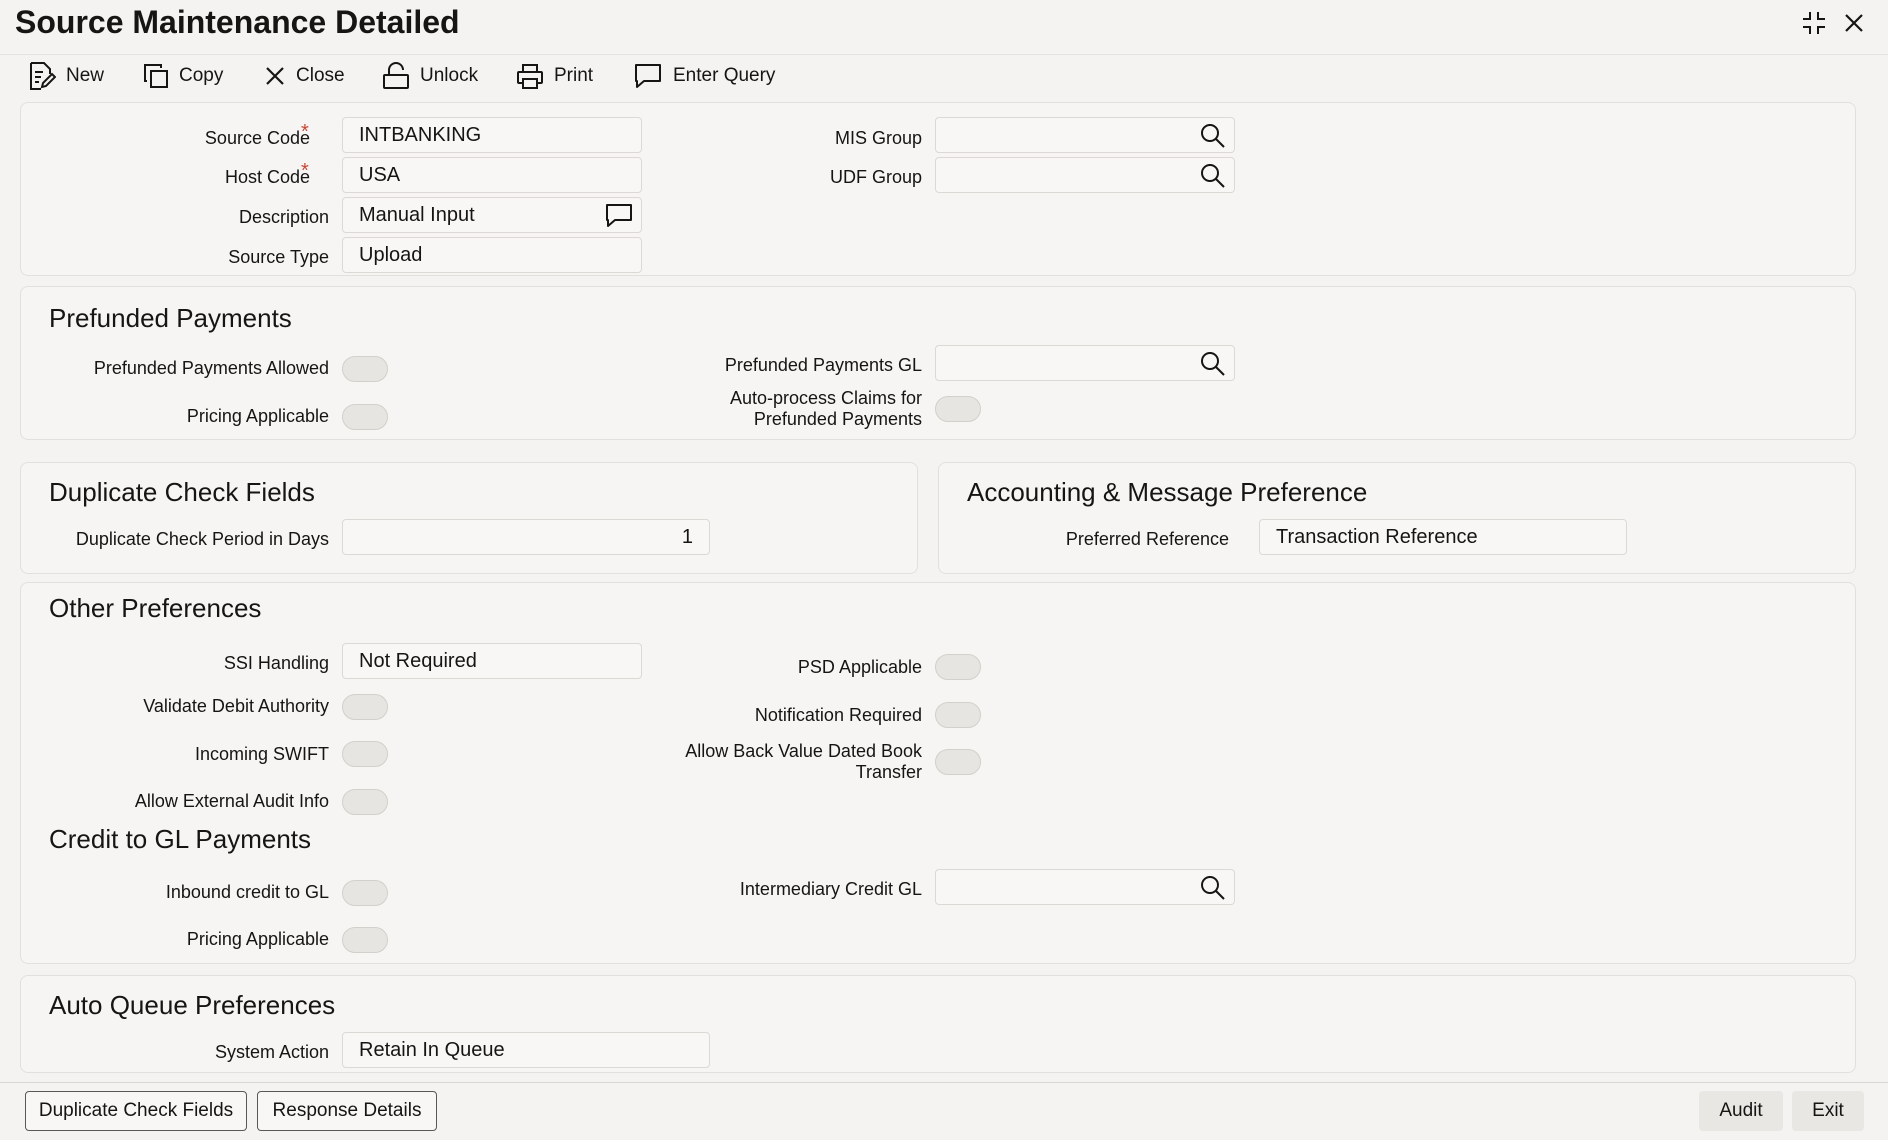 This screenshot has height=1140, width=1888. I want to click on intermediary-gl-field, so click(1085, 887).